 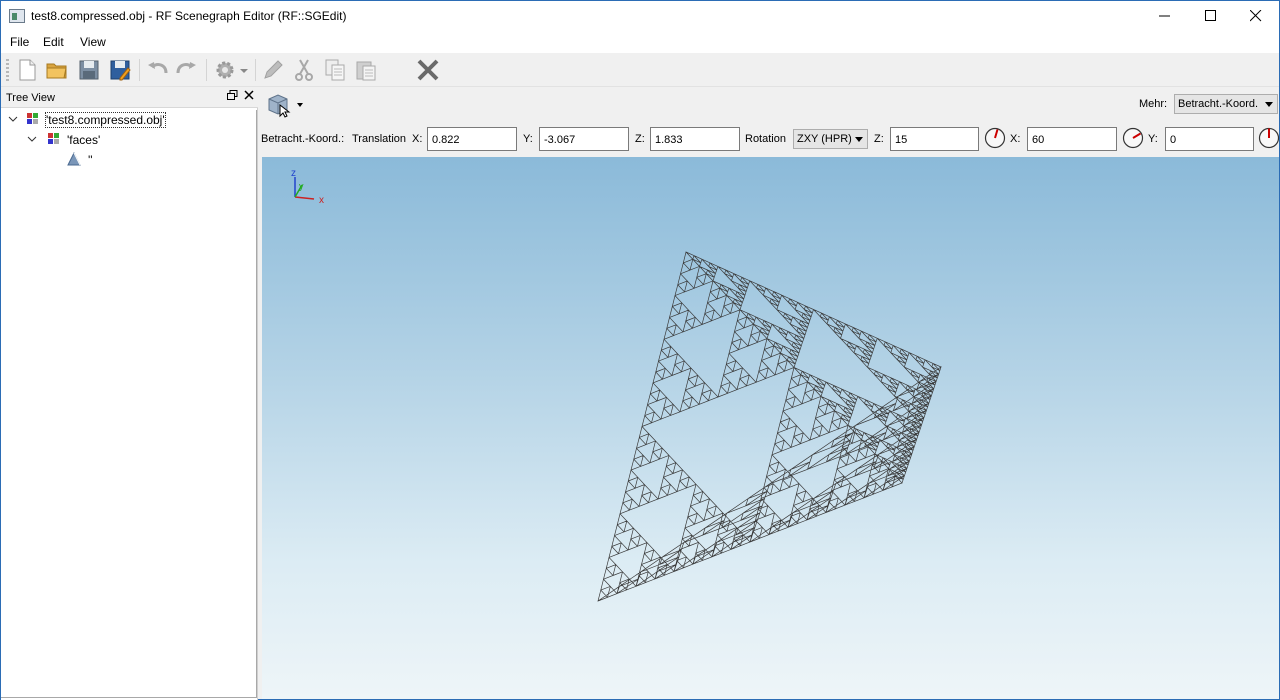 I want to click on rotation-order-select: ZXY (HPR), so click(x=830, y=139).